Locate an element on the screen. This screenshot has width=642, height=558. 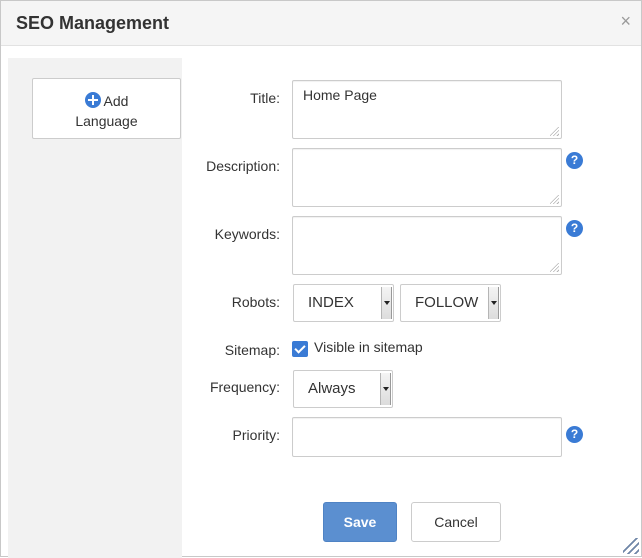
description-help-icon: ? is located at coordinates (574, 160).